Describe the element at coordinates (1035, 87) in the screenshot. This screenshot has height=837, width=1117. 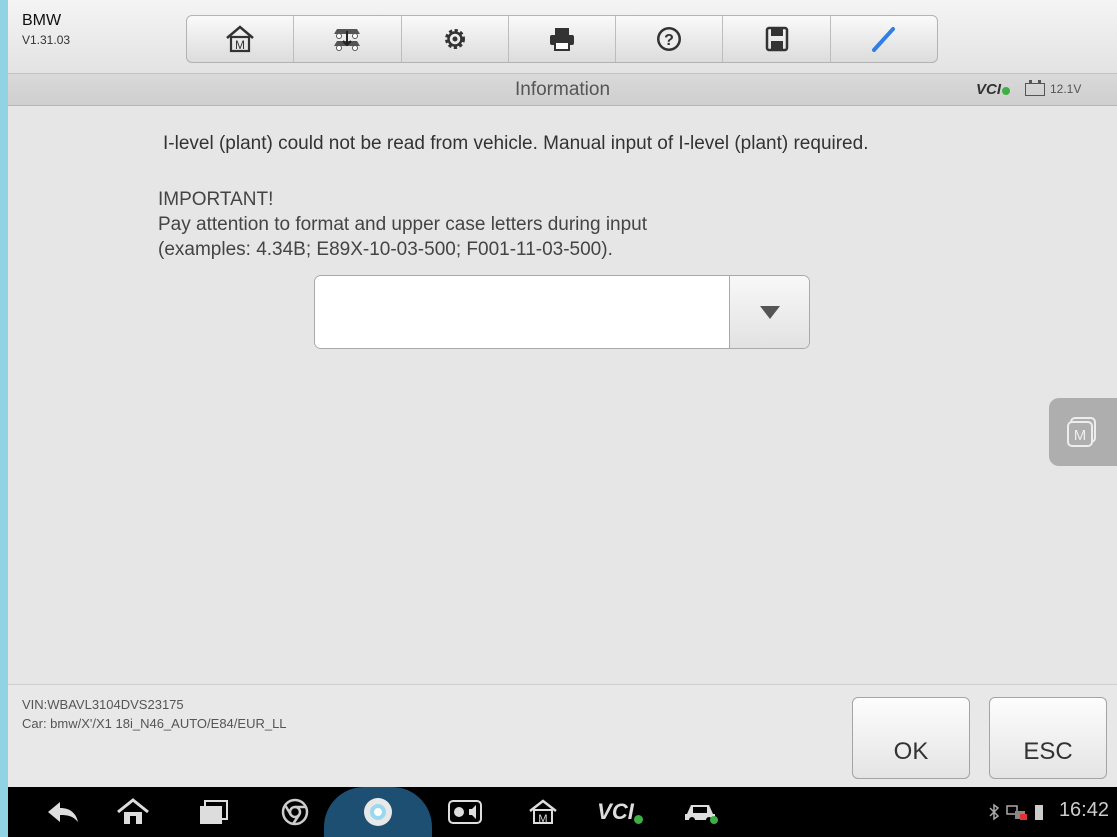
I see `battery-icon` at that location.